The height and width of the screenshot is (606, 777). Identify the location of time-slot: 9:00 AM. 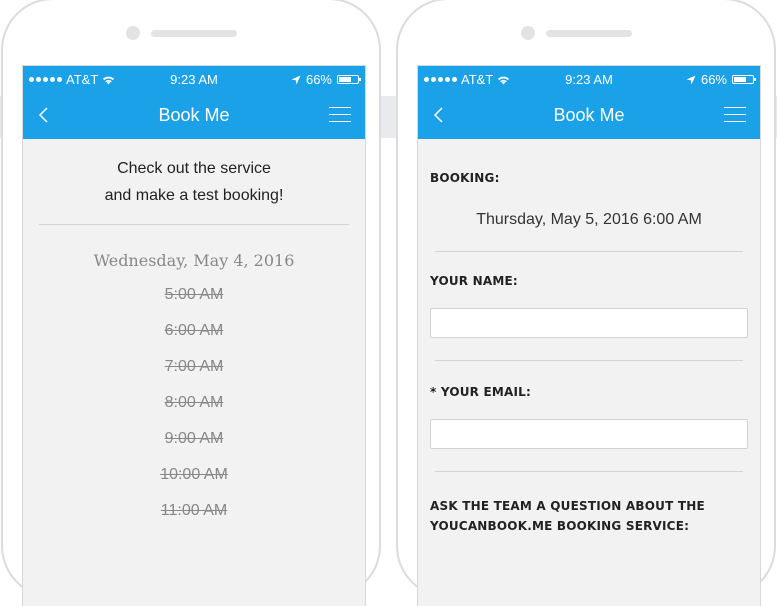
(194, 445).